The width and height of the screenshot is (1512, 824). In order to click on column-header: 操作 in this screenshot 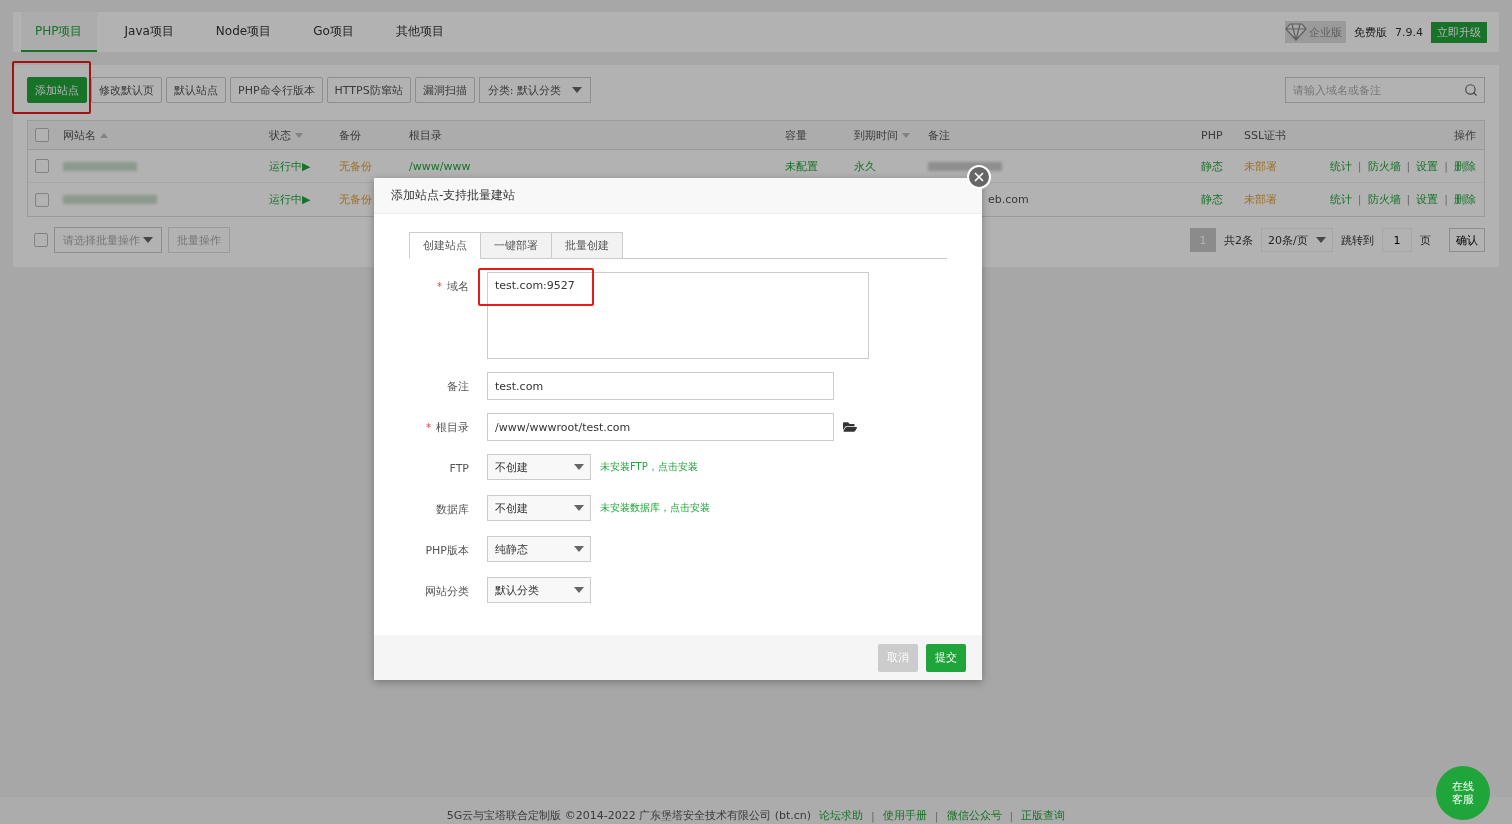, I will do `click(1469, 135)`.